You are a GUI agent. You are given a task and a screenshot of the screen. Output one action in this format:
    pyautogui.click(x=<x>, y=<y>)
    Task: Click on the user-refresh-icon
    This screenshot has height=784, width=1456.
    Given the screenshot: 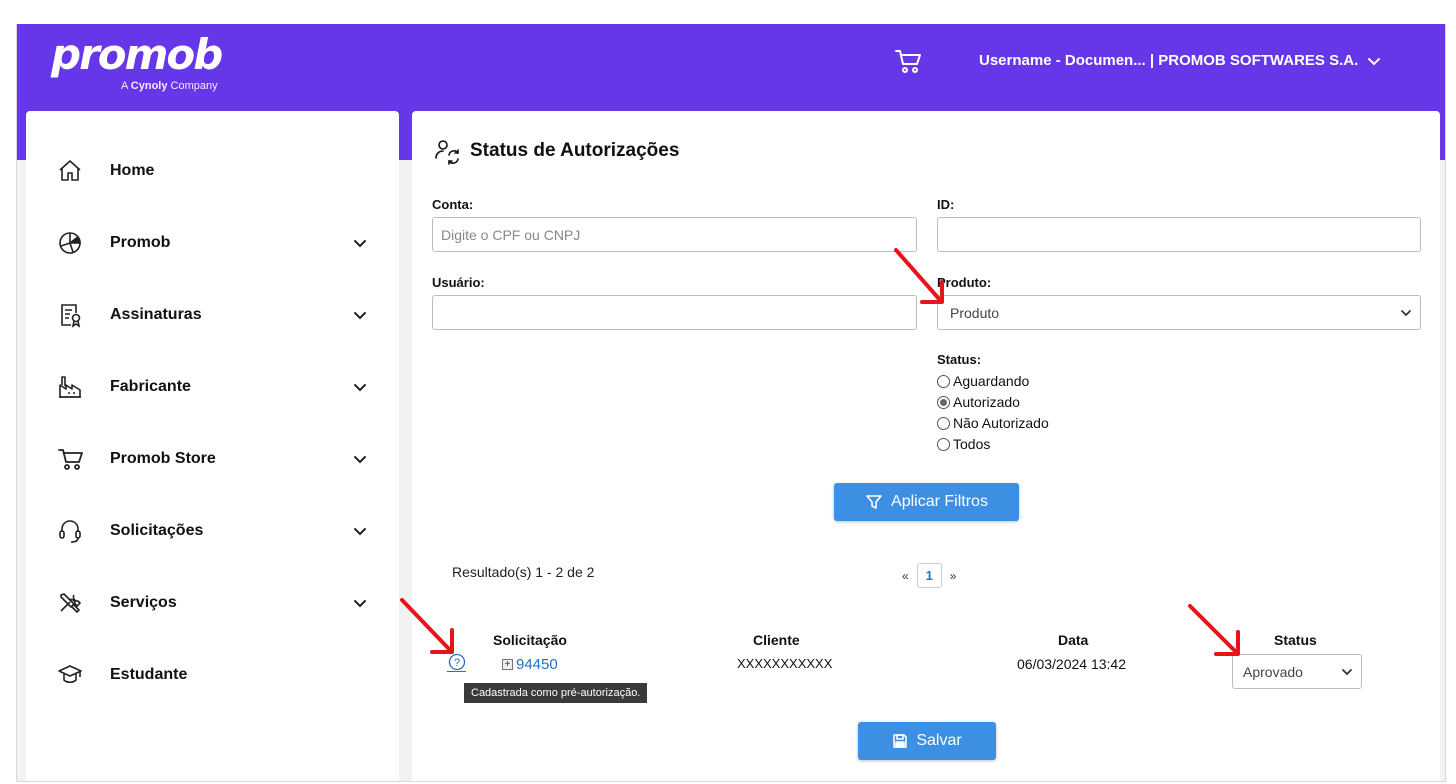 What is the action you would take?
    pyautogui.click(x=447, y=152)
    